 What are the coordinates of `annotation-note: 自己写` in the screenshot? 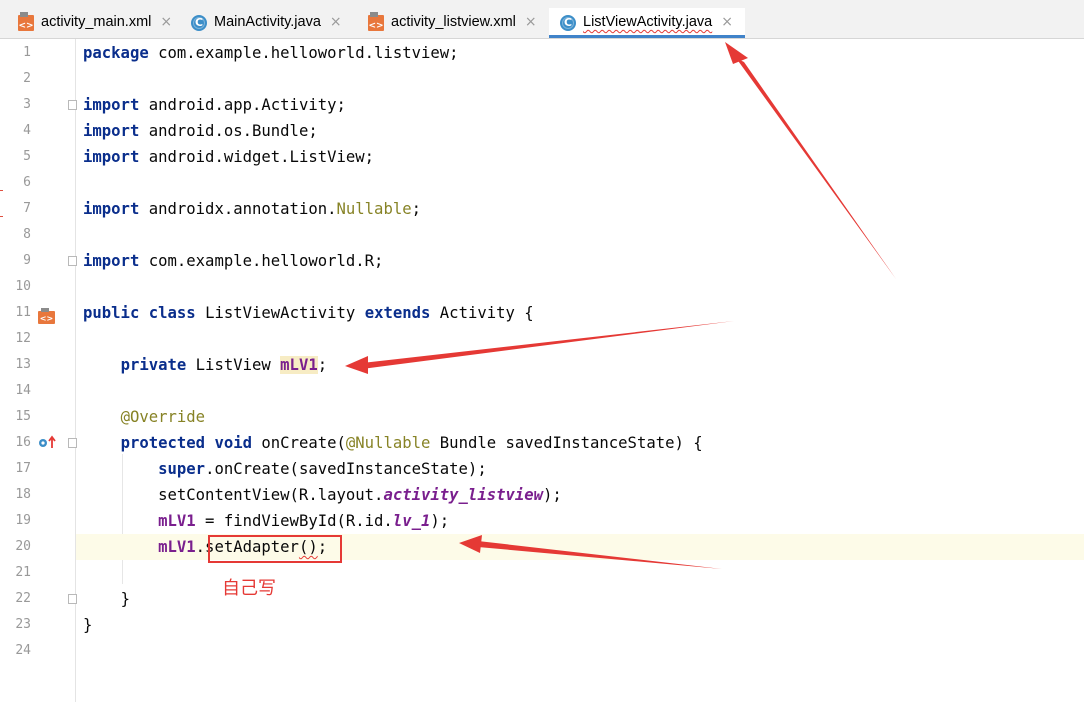 It's located at (249, 588).